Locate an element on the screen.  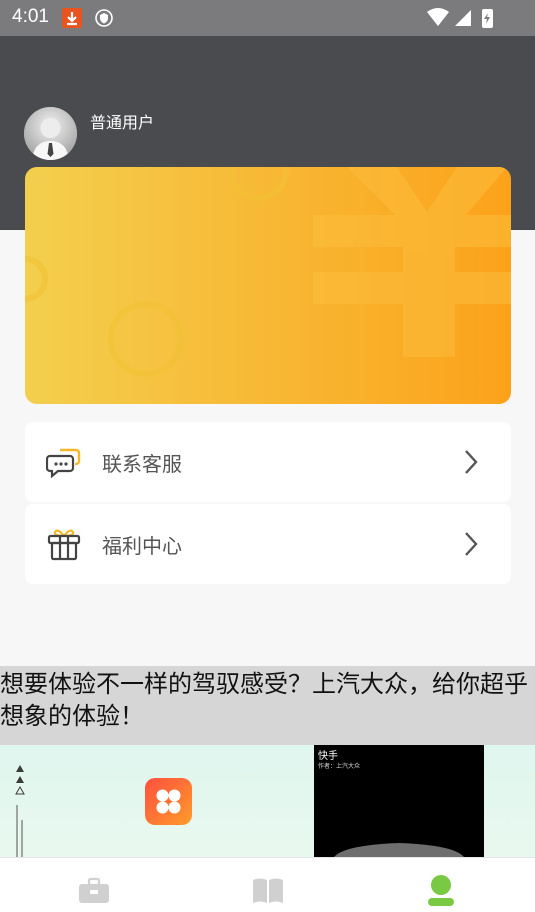
user-name: 普通用户 is located at coordinates (122, 122).